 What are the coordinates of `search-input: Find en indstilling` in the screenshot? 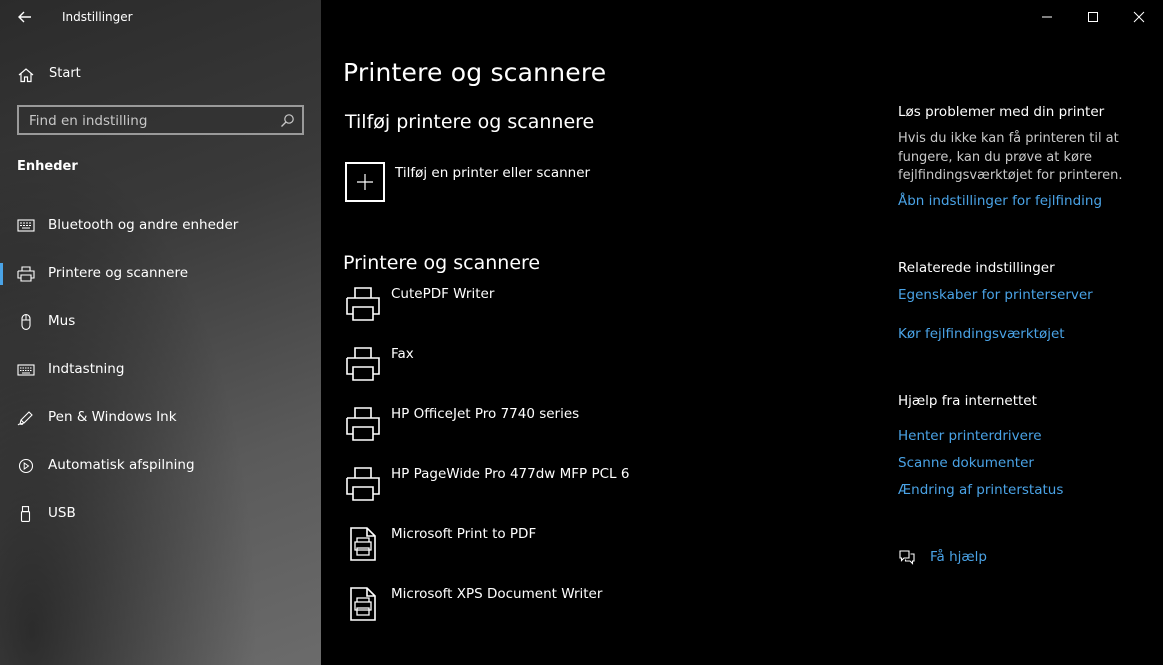 It's located at (160, 120).